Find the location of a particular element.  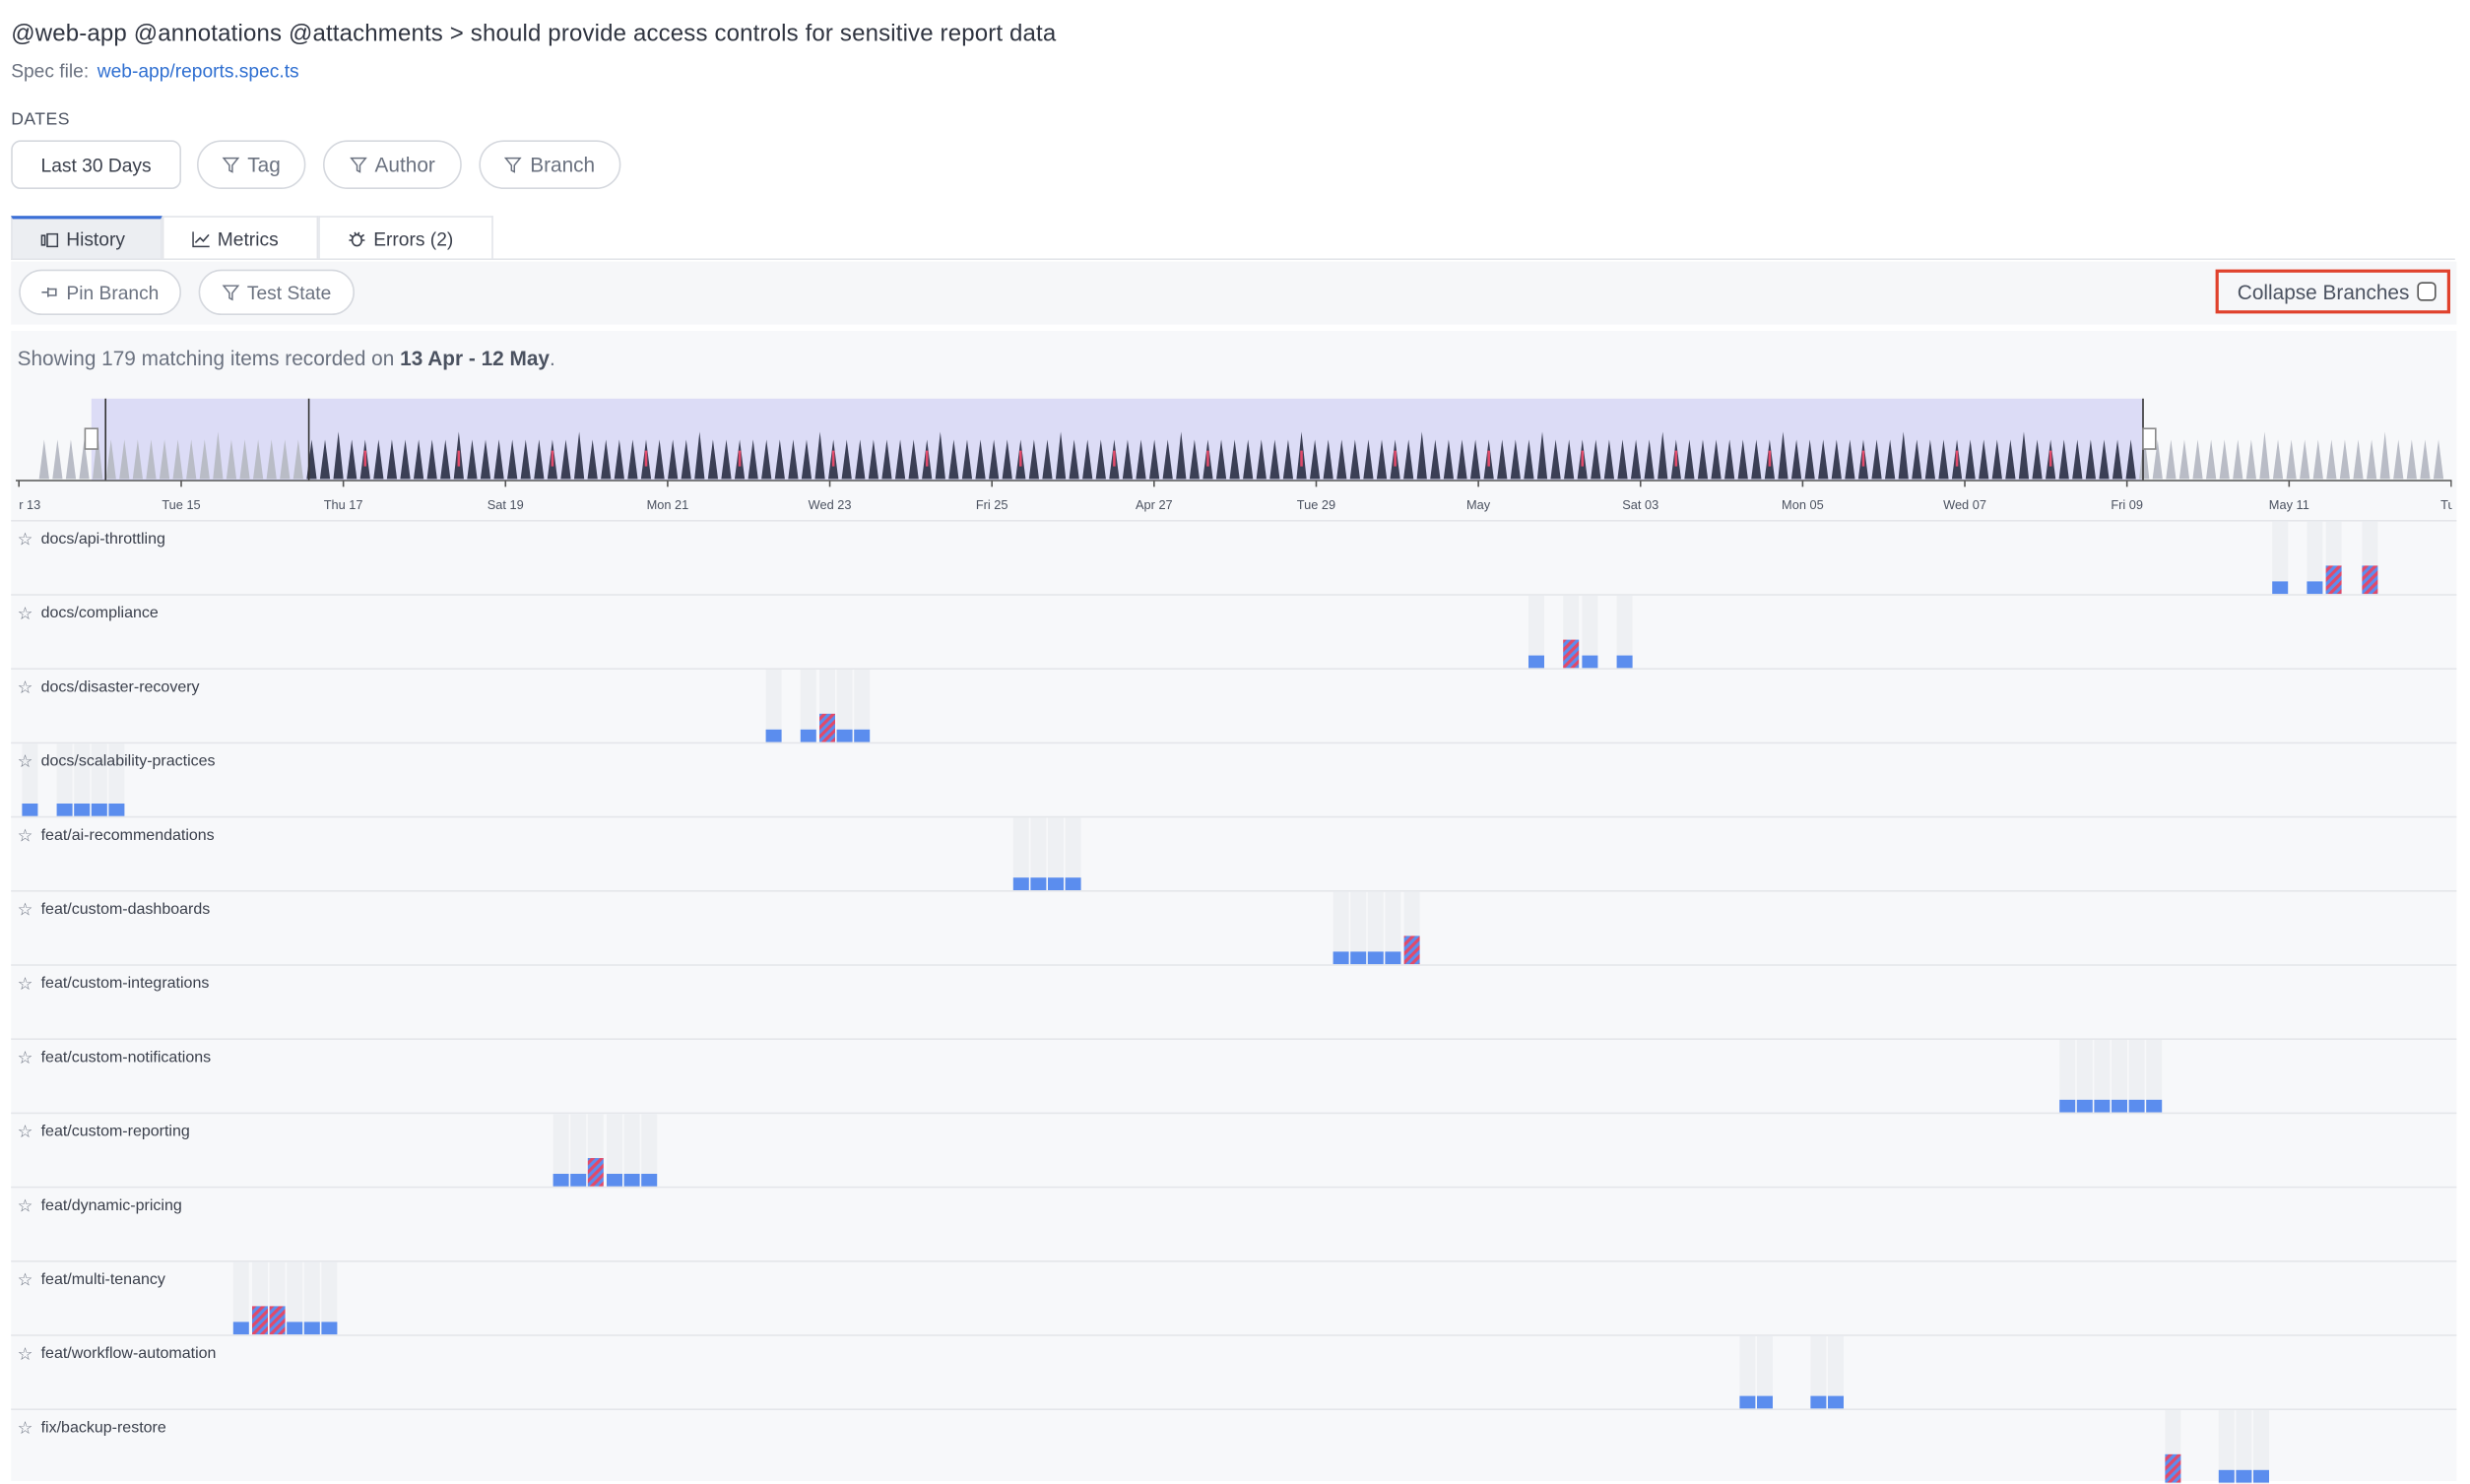

lane-label: ☆ feat/custom-reporting is located at coordinates (104, 1132).